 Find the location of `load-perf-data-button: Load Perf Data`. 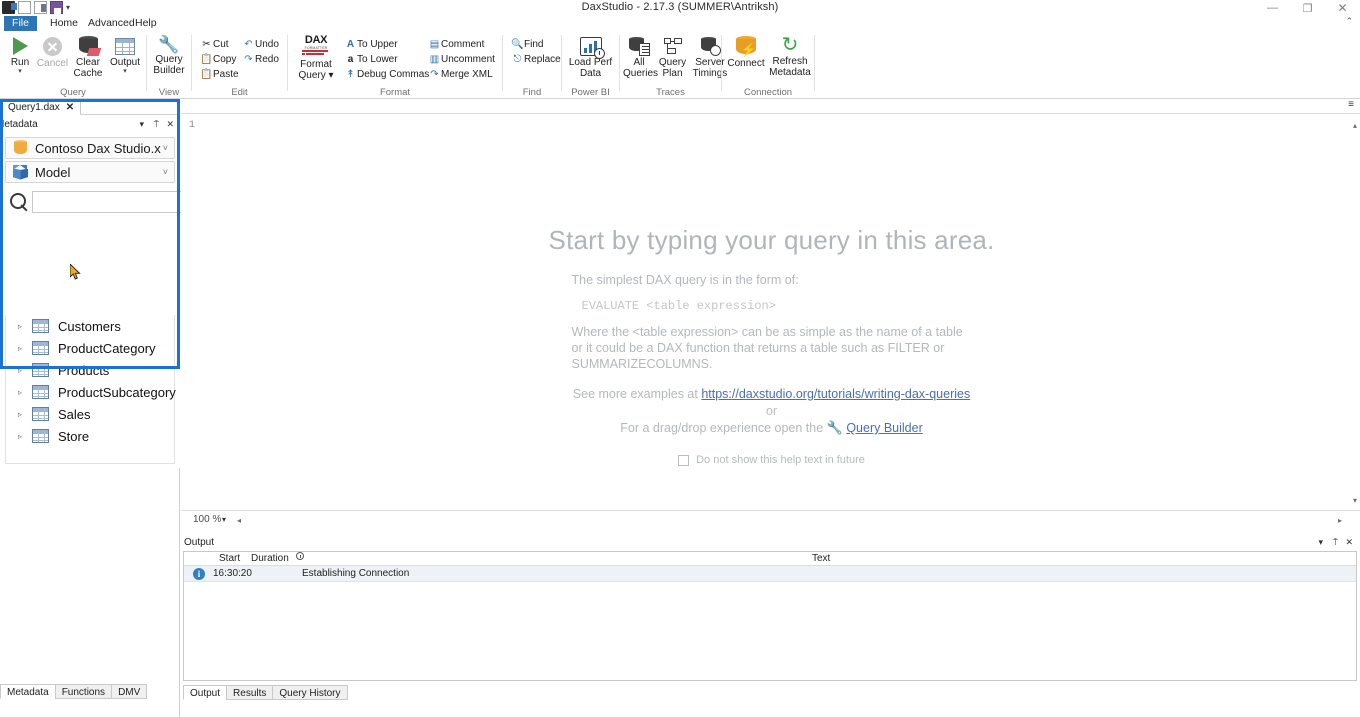

load-perf-data-button: Load Perf Data is located at coordinates (590, 57).